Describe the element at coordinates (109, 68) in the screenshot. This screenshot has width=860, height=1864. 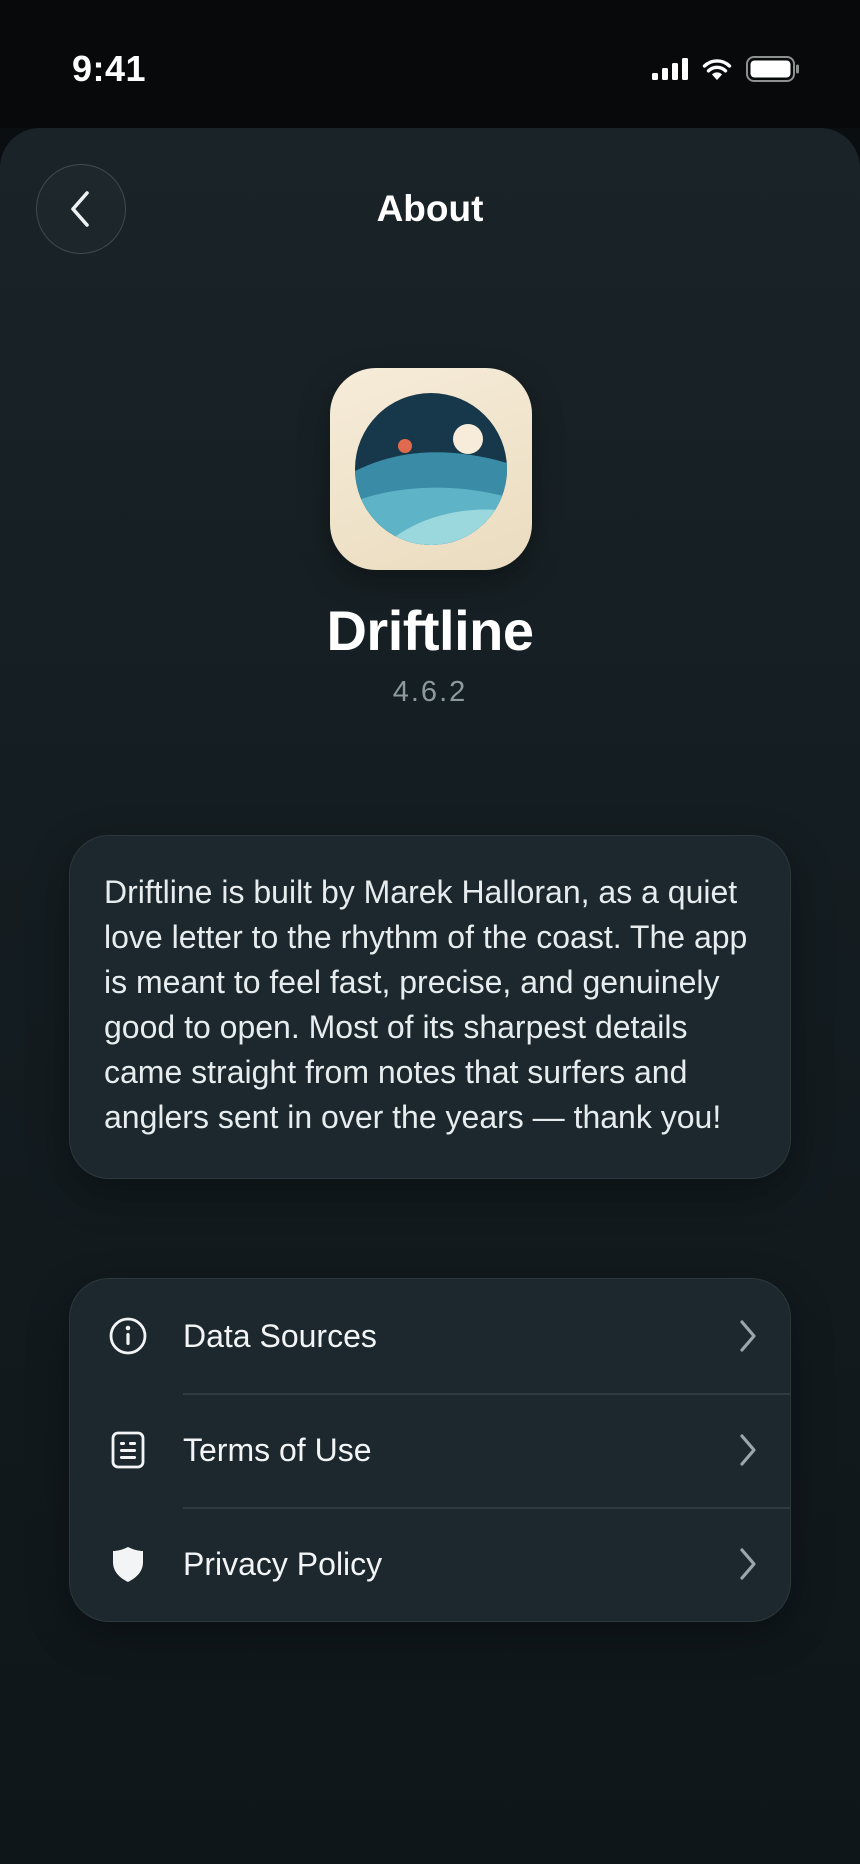
I see `status-time: 9:41` at that location.